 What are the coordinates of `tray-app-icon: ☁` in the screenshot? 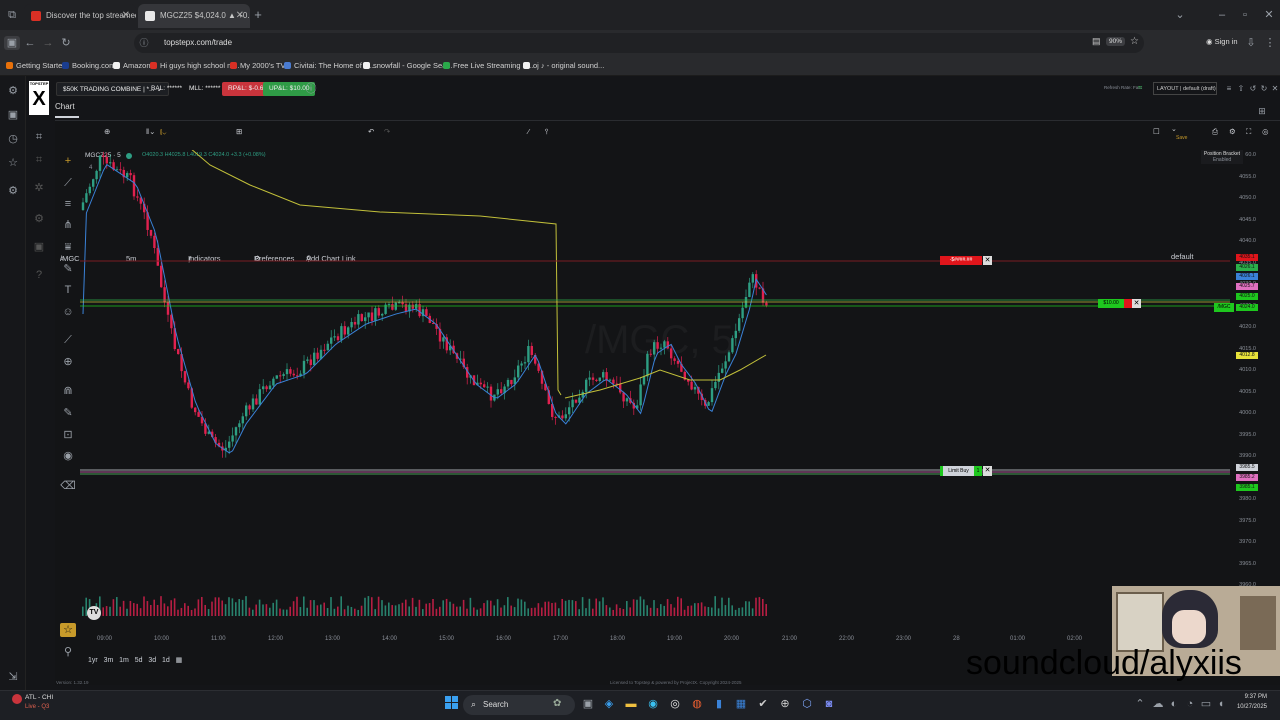 It's located at (1158, 704).